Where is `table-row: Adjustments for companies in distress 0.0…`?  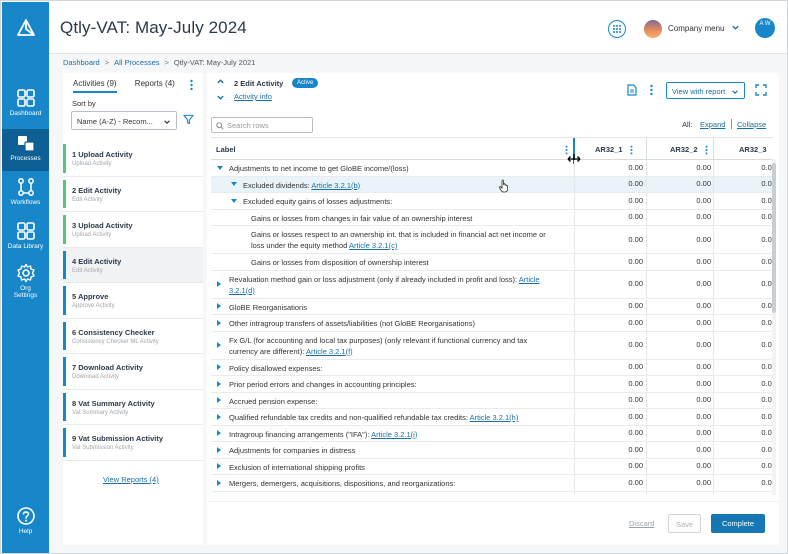 table-row: Adjustments for companies in distress 0.0… is located at coordinates (492, 450).